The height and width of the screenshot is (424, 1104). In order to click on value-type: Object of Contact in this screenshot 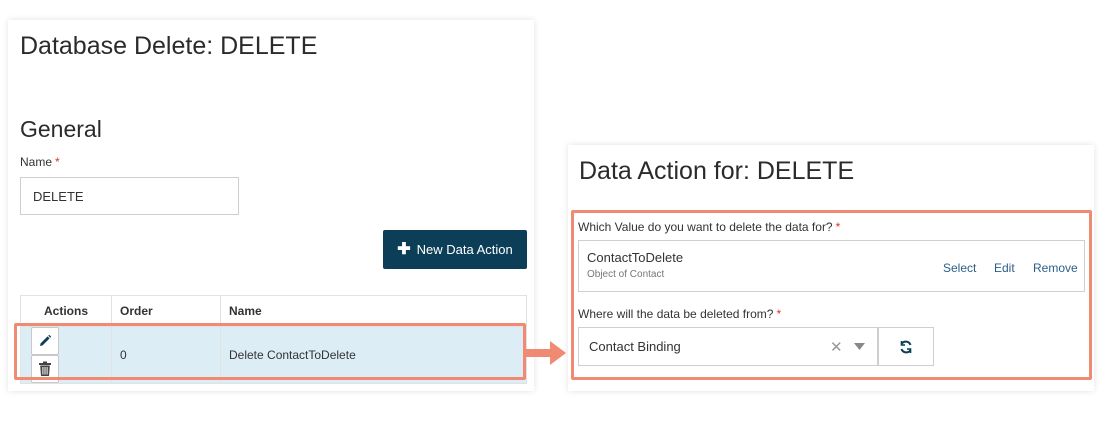, I will do `click(626, 274)`.